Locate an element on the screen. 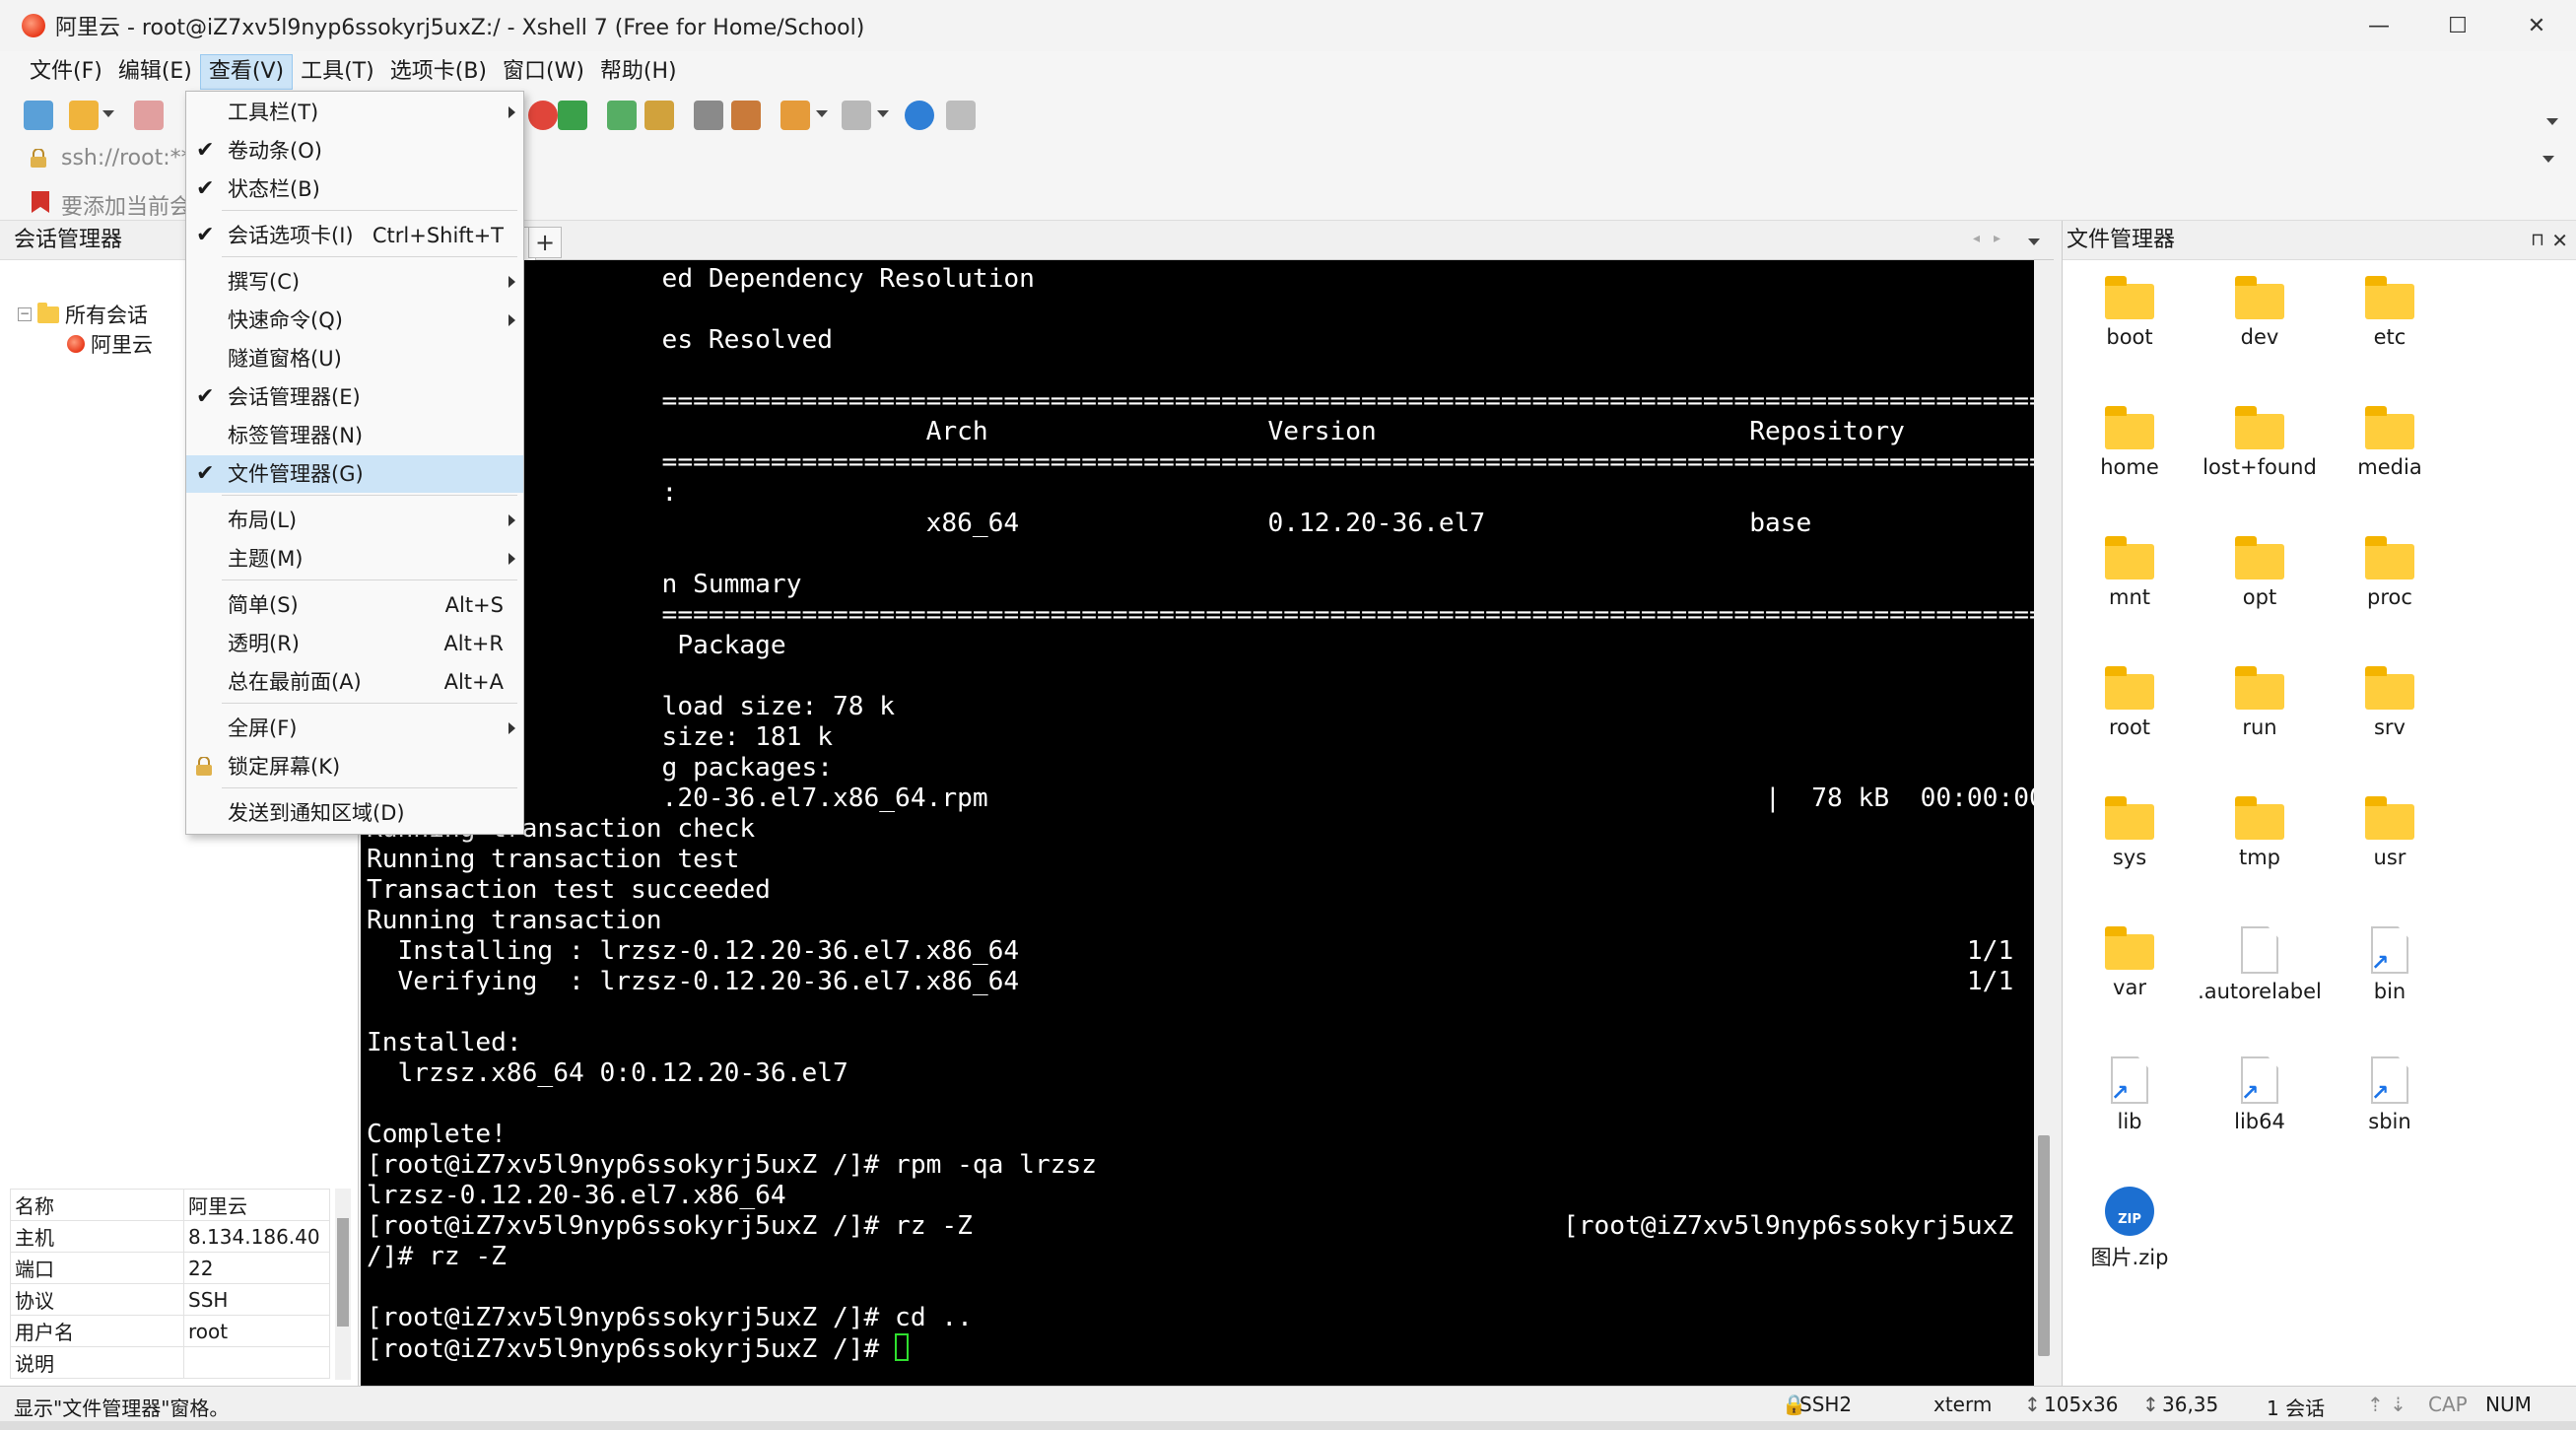 This screenshot has width=2576, height=1430. menu-item: 布局(L) is located at coordinates (354, 521).